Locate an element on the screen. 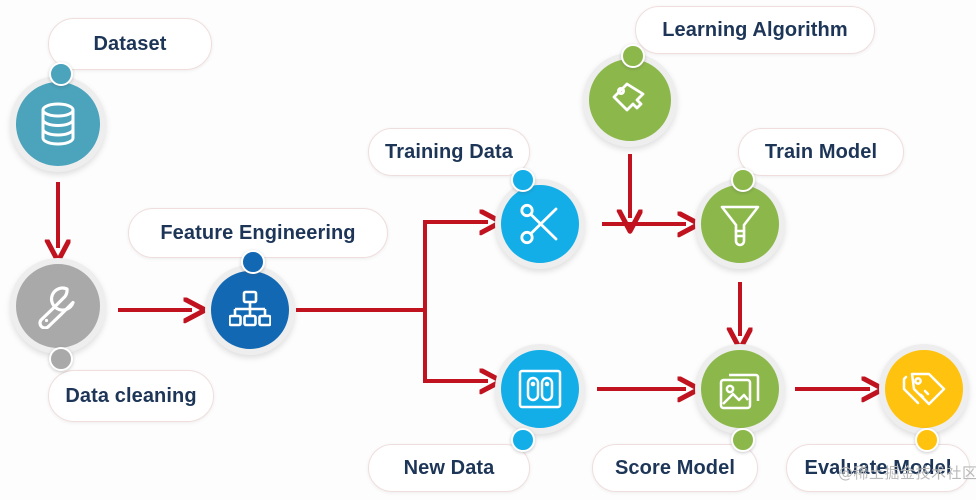 This screenshot has height=500, width=976. label-dataset: Dataset is located at coordinates (130, 44).